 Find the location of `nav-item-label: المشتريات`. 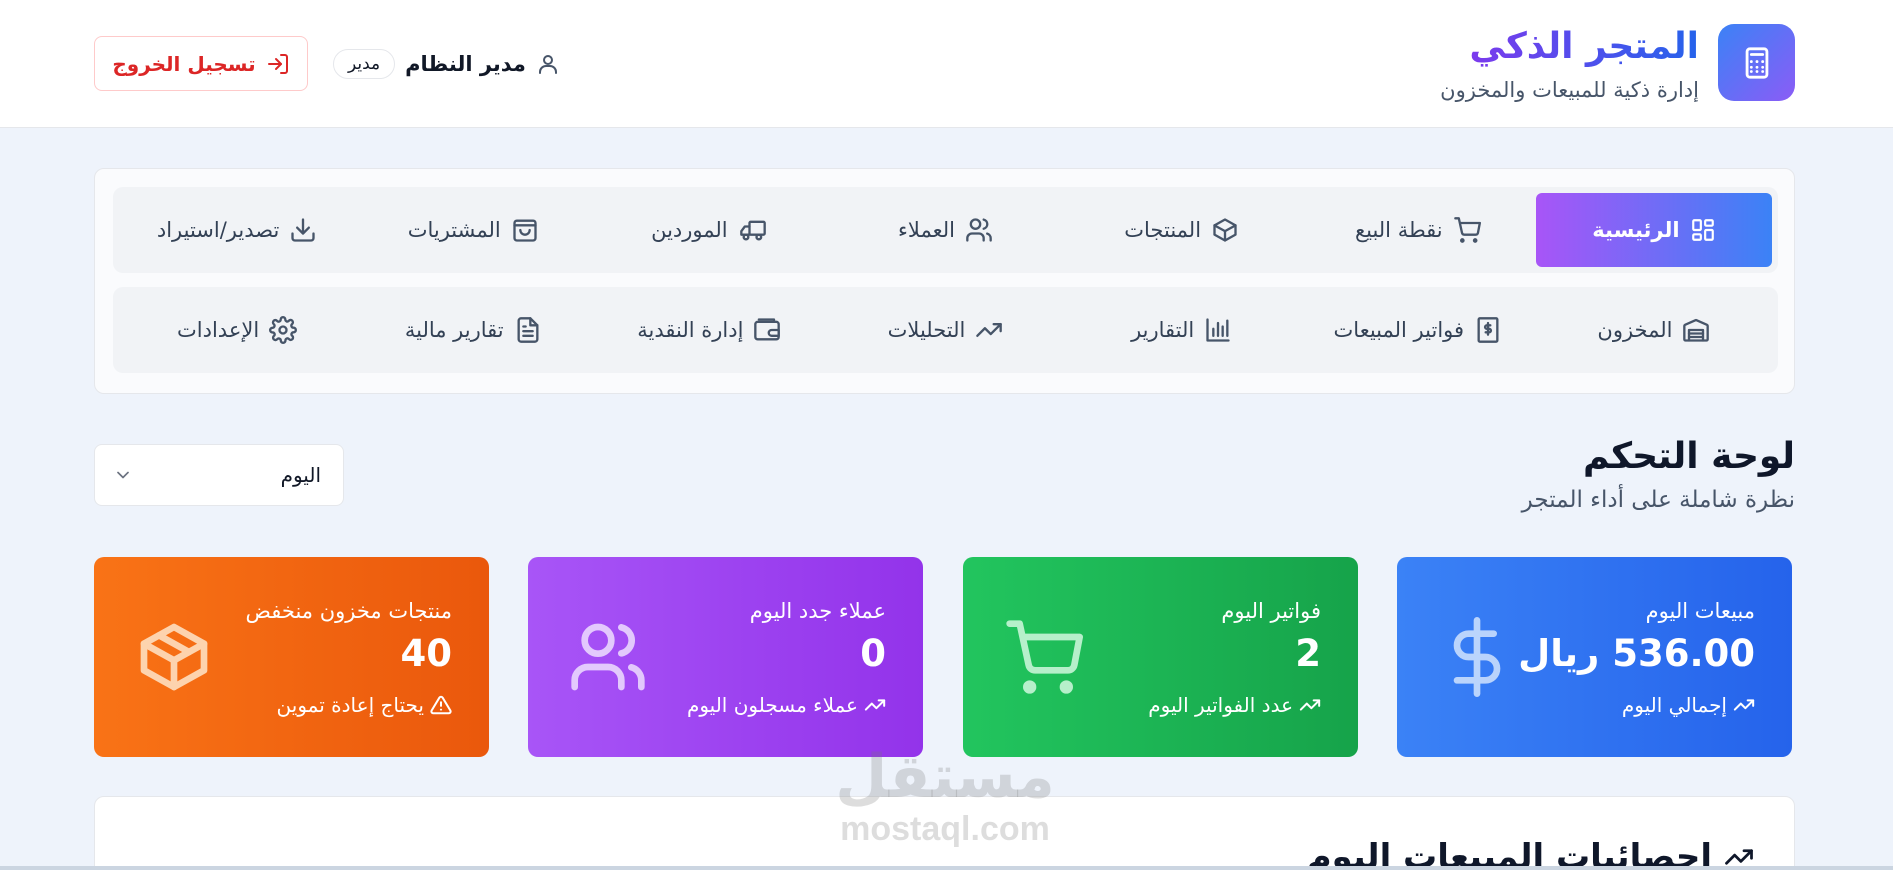

nav-item-label: المشتريات is located at coordinates (454, 230).